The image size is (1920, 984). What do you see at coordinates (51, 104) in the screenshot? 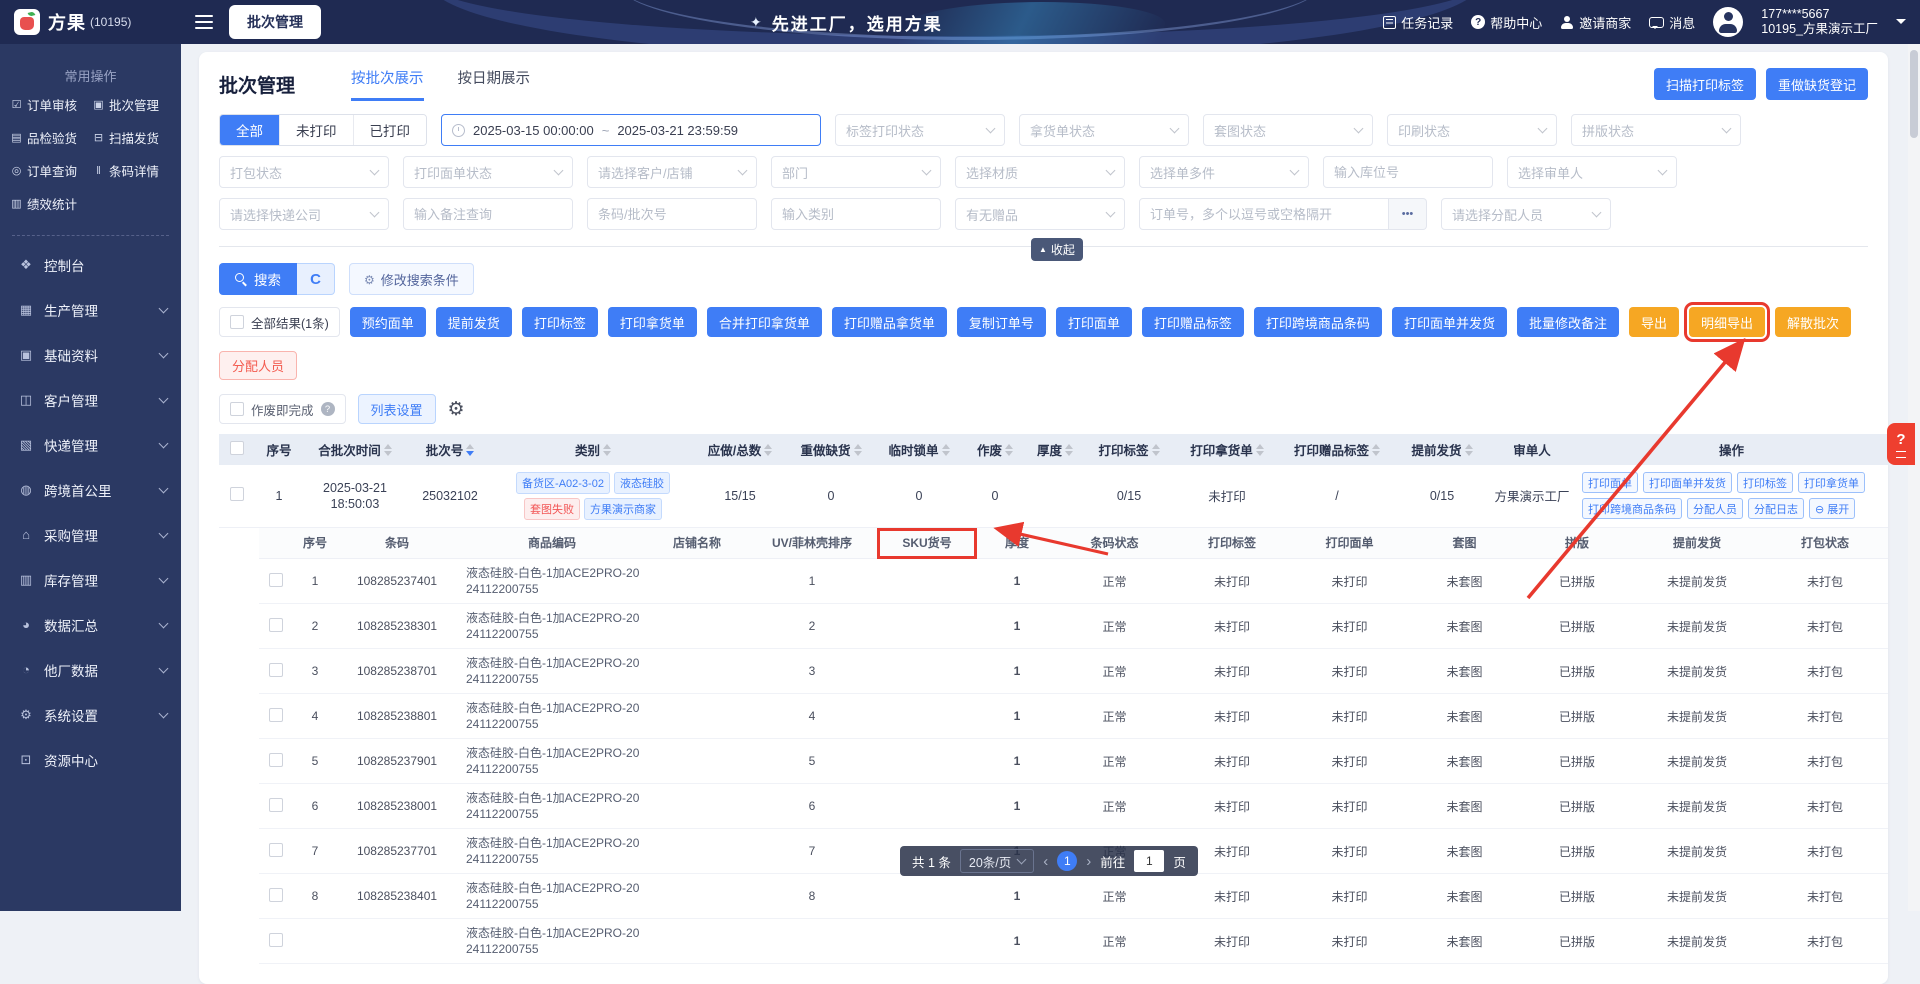
I see `sidebar-quick-order-audit: ☑ 订单审核` at bounding box center [51, 104].